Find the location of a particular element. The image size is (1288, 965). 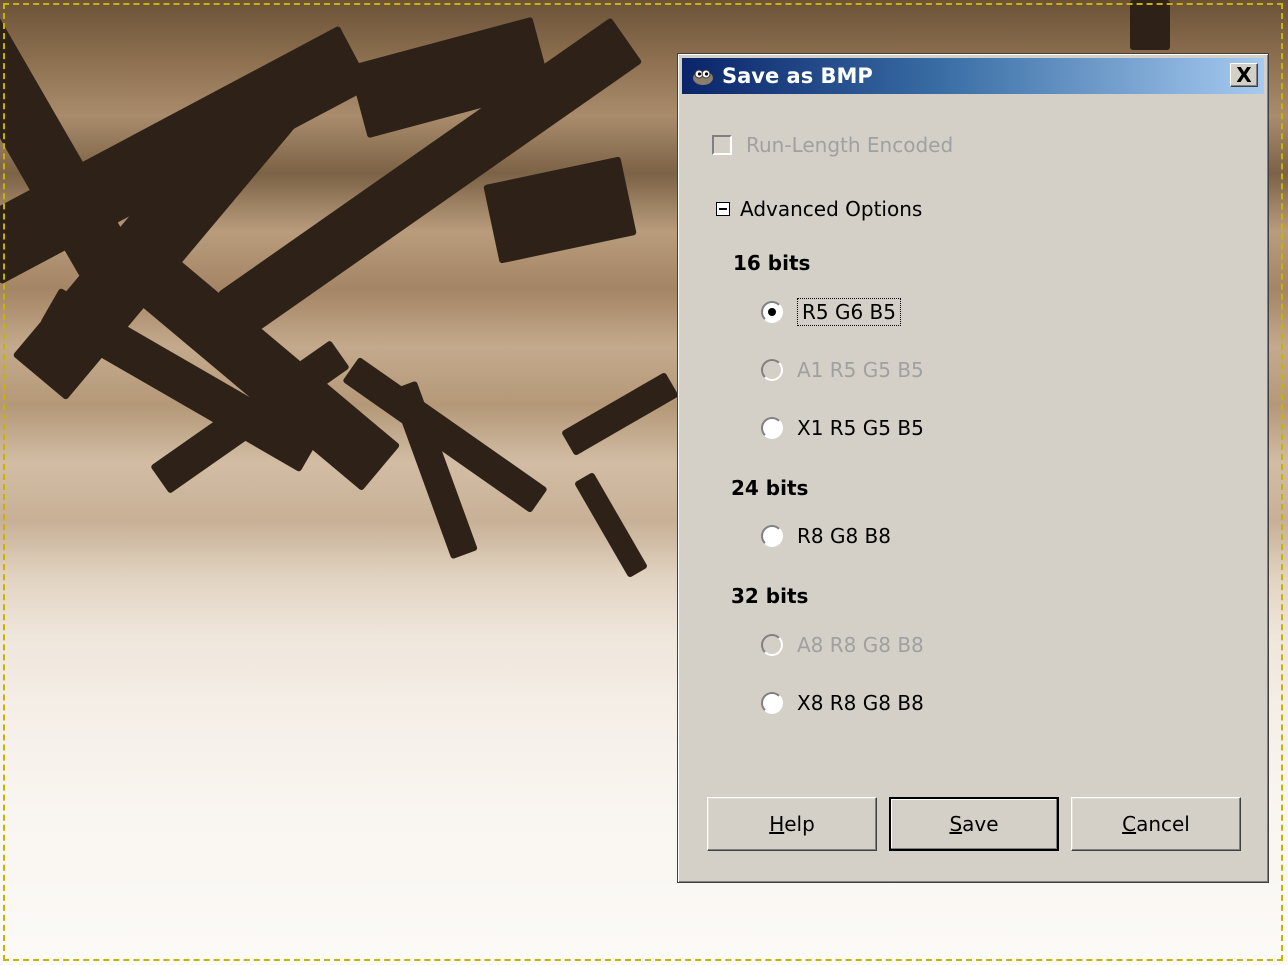

radio-x1r5g5b5: X1 R5 G5 B5 is located at coordinates (842, 428).